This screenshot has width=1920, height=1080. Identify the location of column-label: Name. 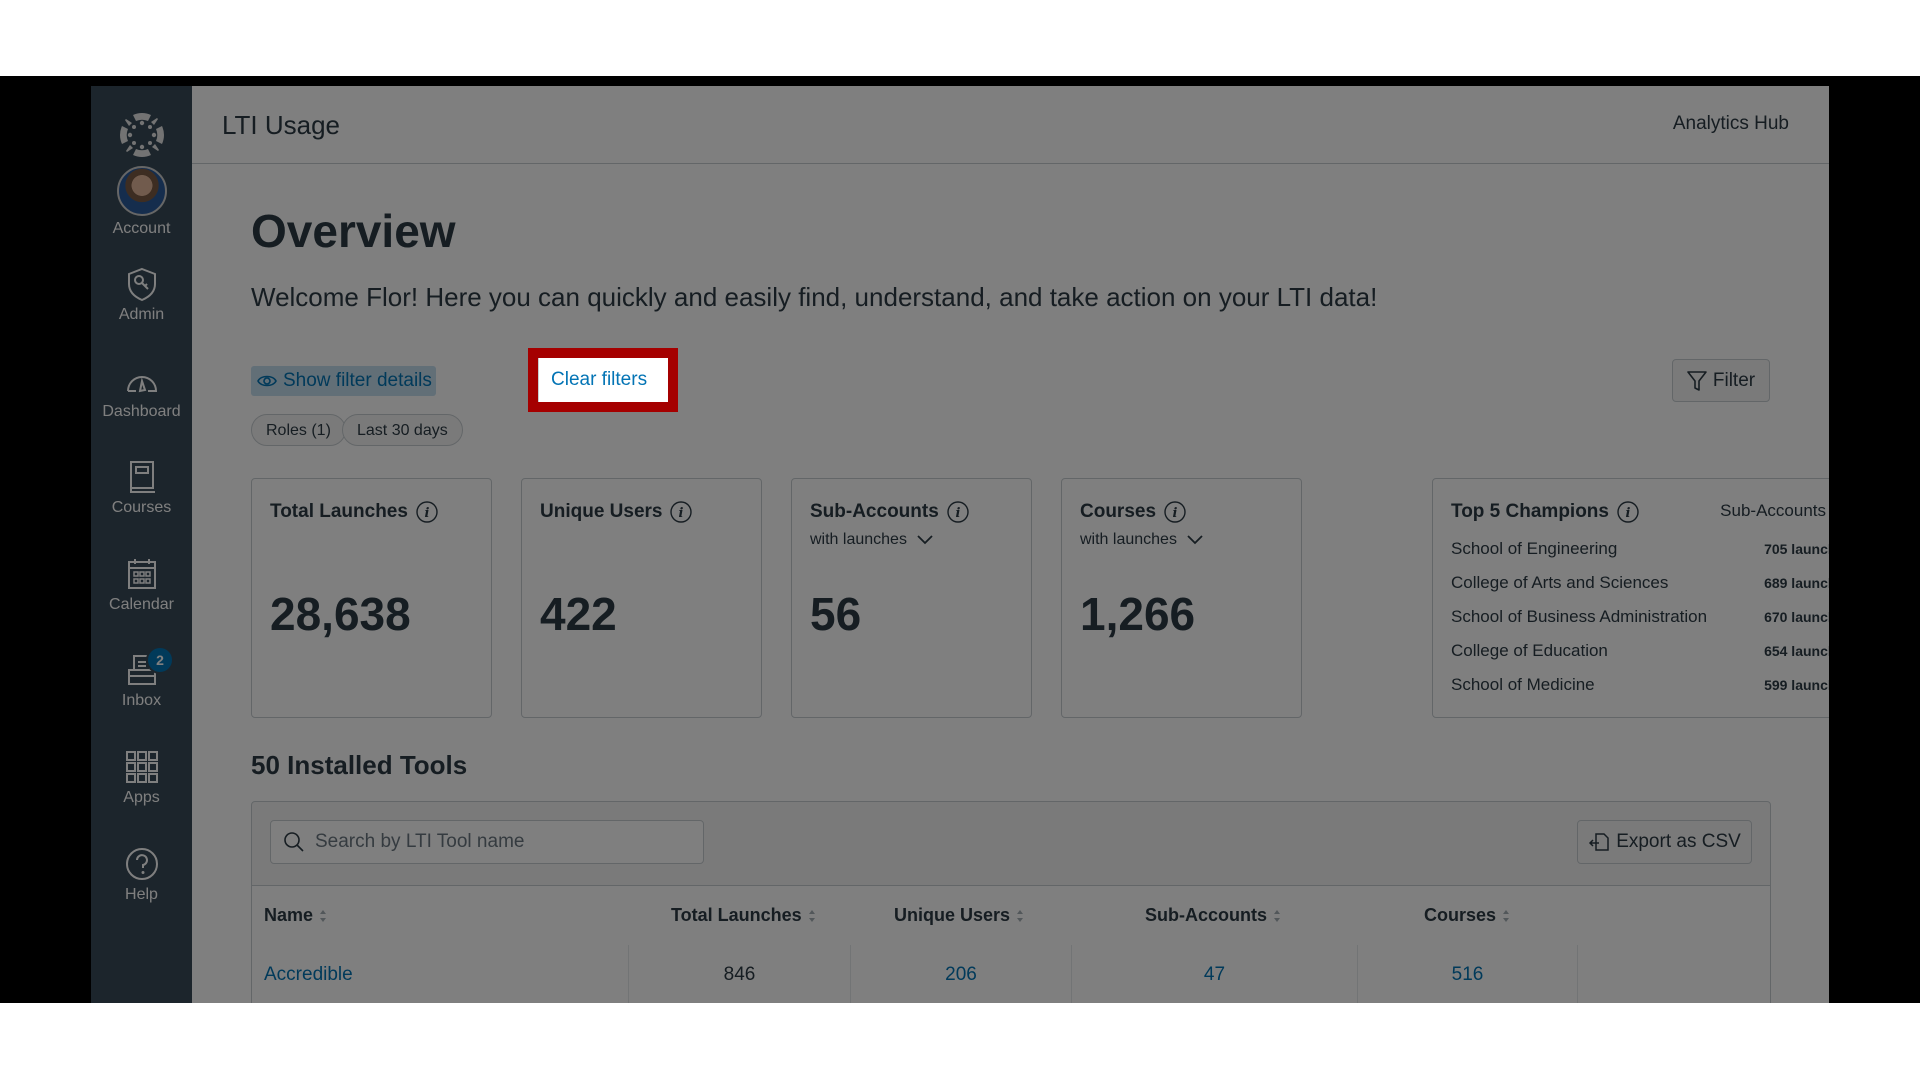
(289, 915).